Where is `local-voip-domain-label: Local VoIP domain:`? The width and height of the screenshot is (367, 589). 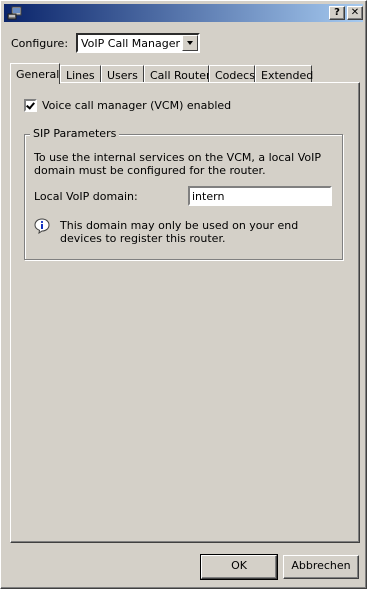 local-voip-domain-label: Local VoIP domain: is located at coordinates (86, 196).